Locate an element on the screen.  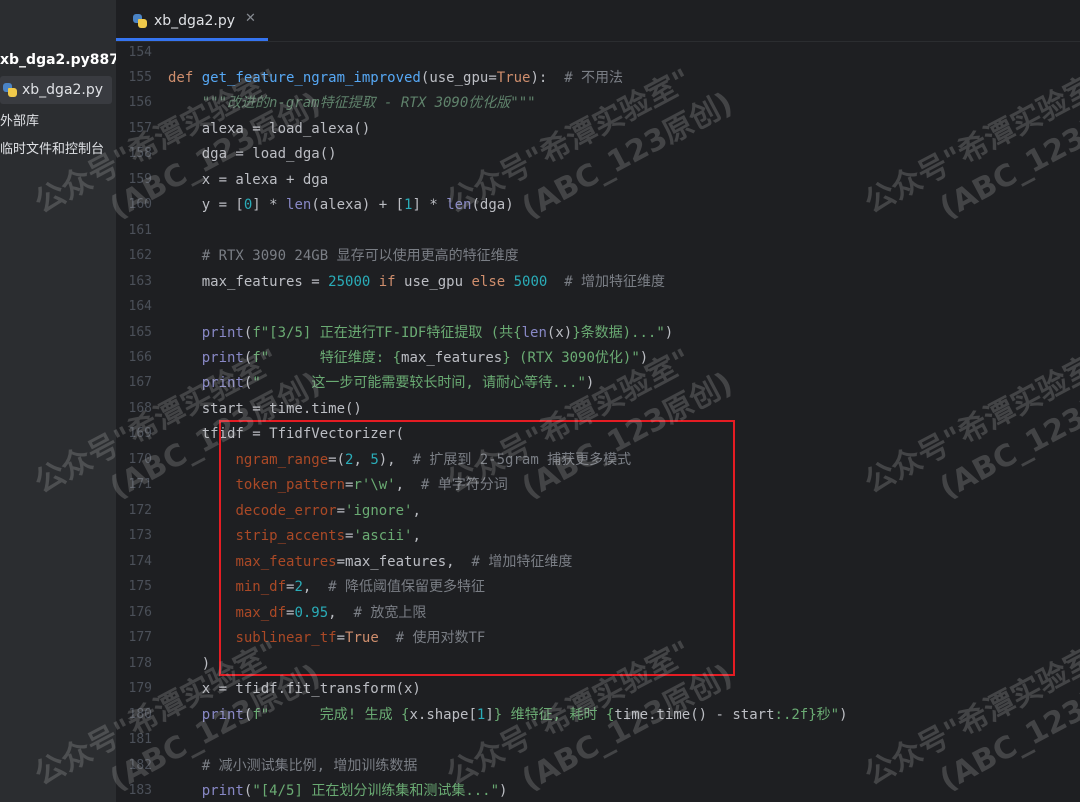
line-number: 154 is located at coordinates (140, 52).